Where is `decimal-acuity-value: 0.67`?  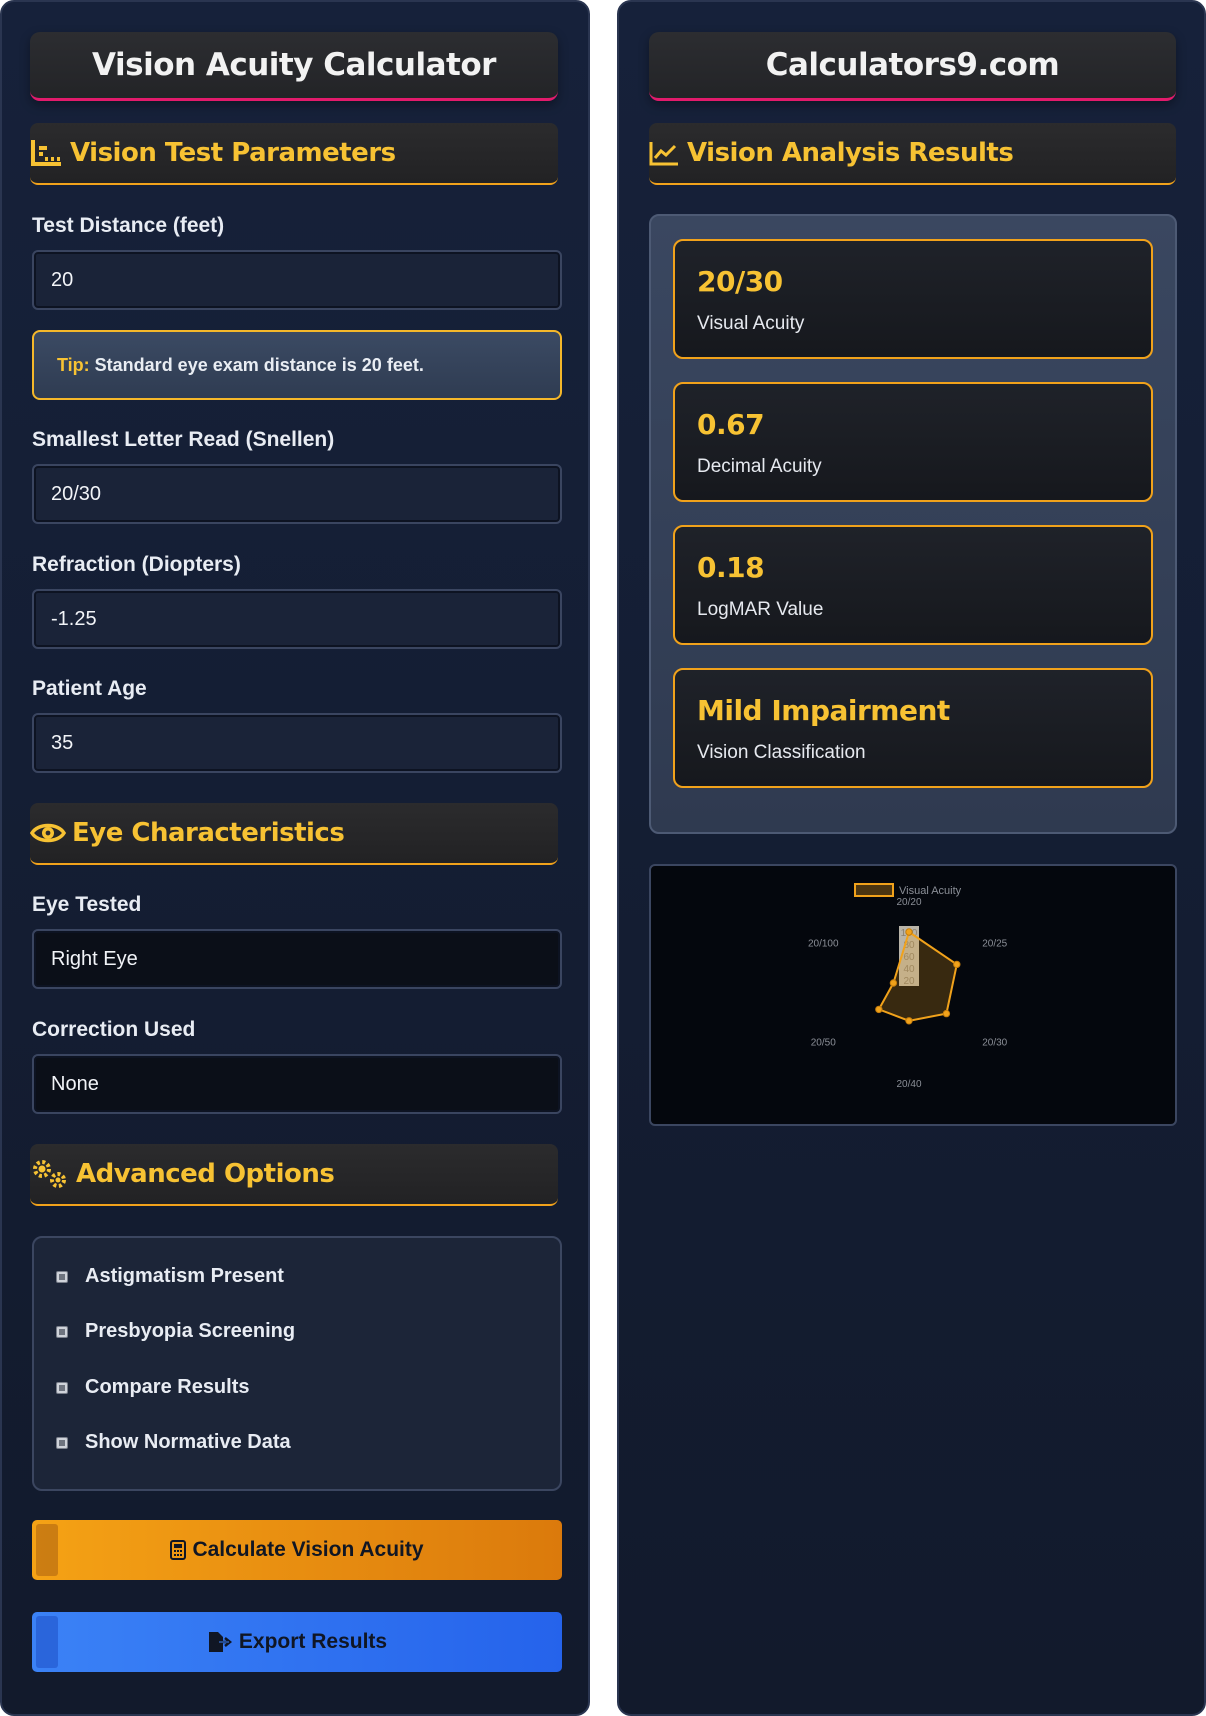 decimal-acuity-value: 0.67 is located at coordinates (731, 424).